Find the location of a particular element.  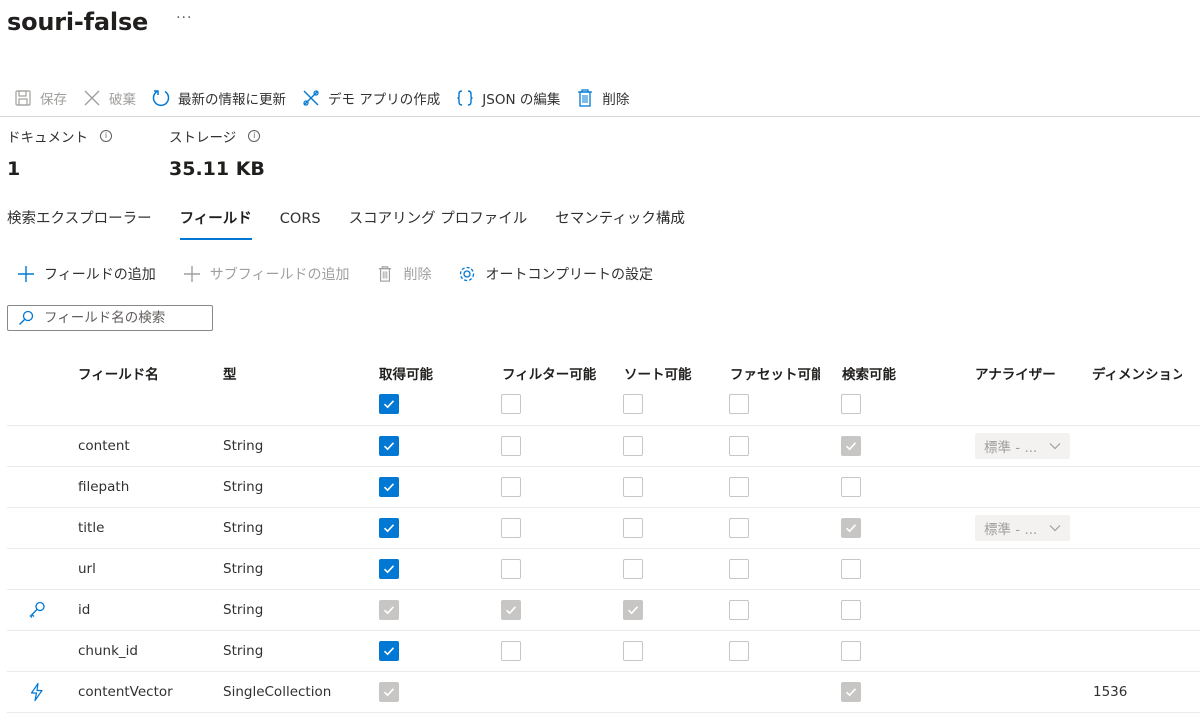

field-name: title is located at coordinates (91, 528).